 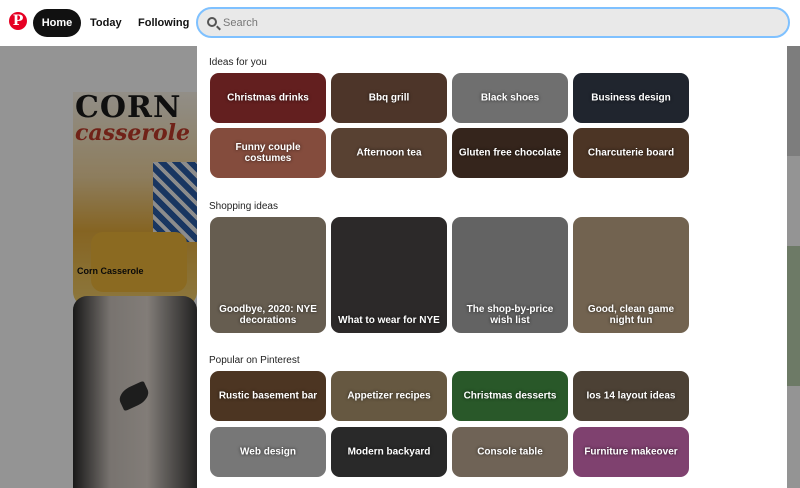 I want to click on idea-tile: Business design, so click(x=631, y=98).